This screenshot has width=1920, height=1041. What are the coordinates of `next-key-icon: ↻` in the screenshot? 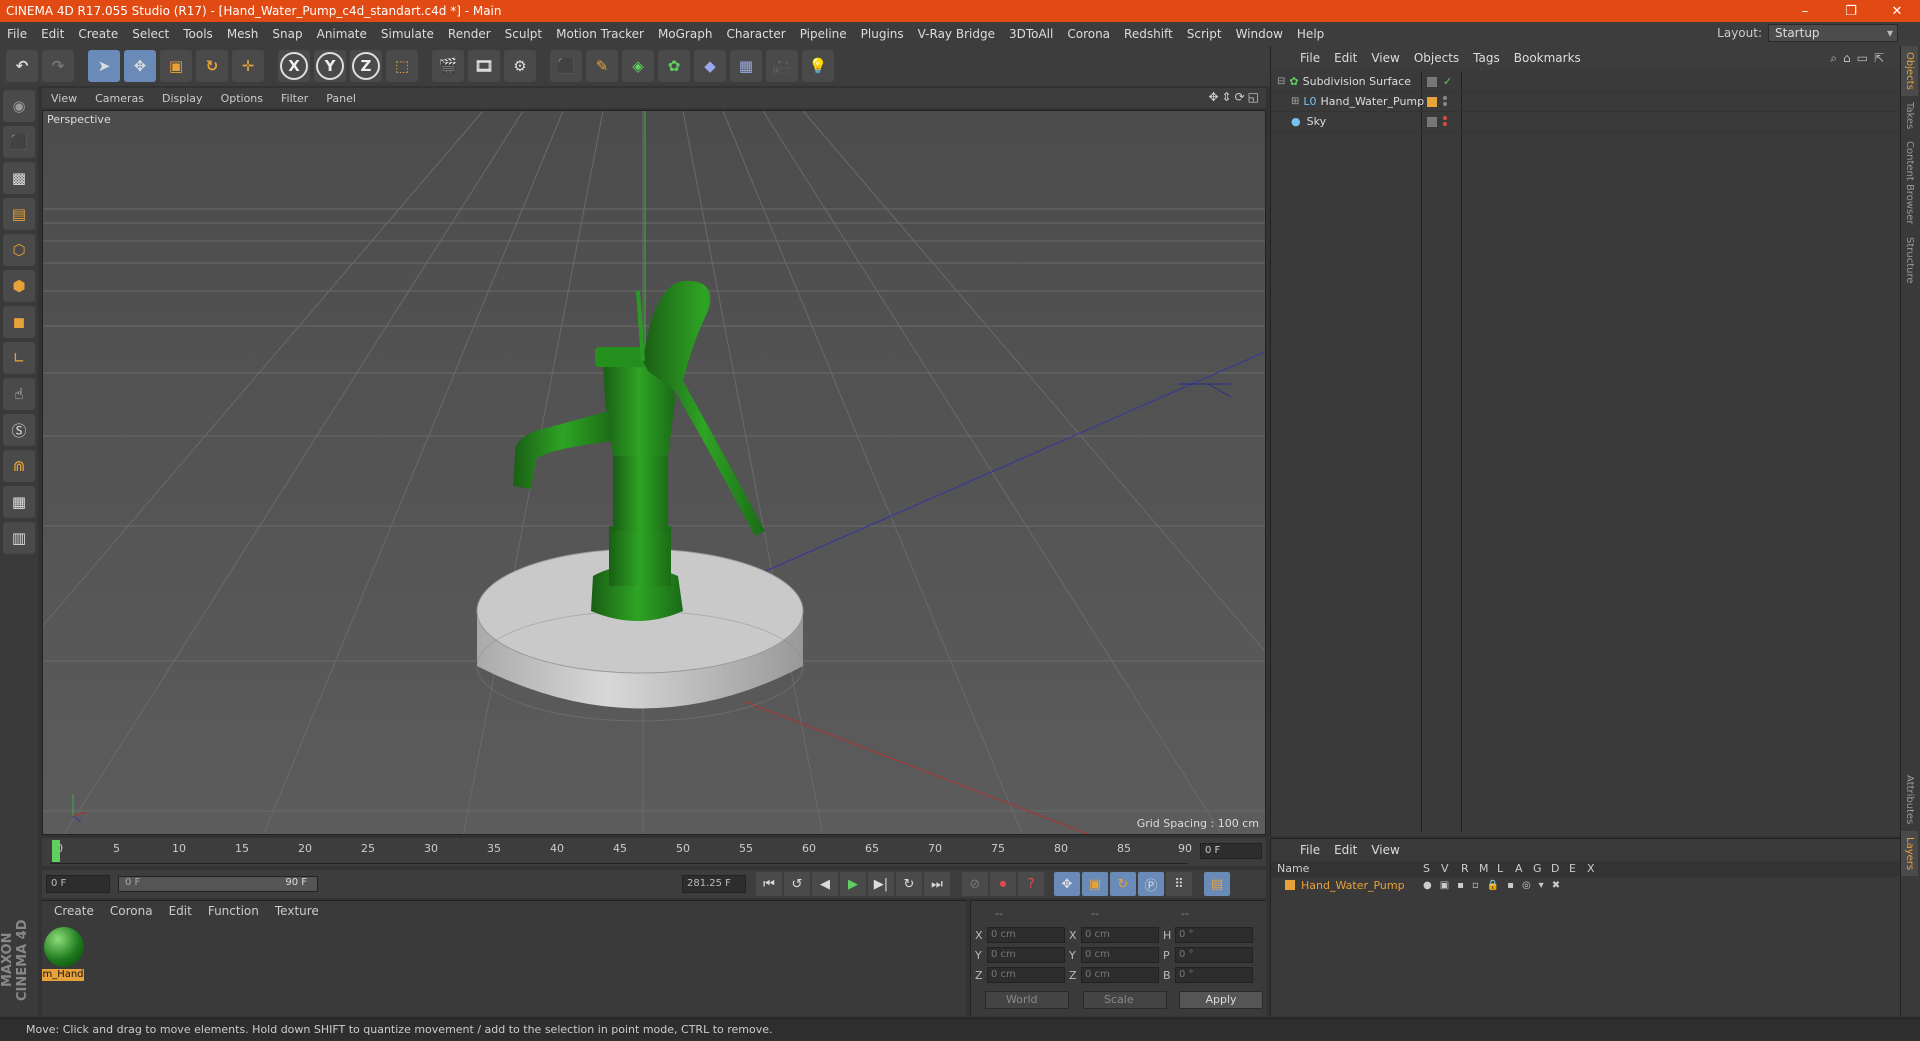 It's located at (909, 884).